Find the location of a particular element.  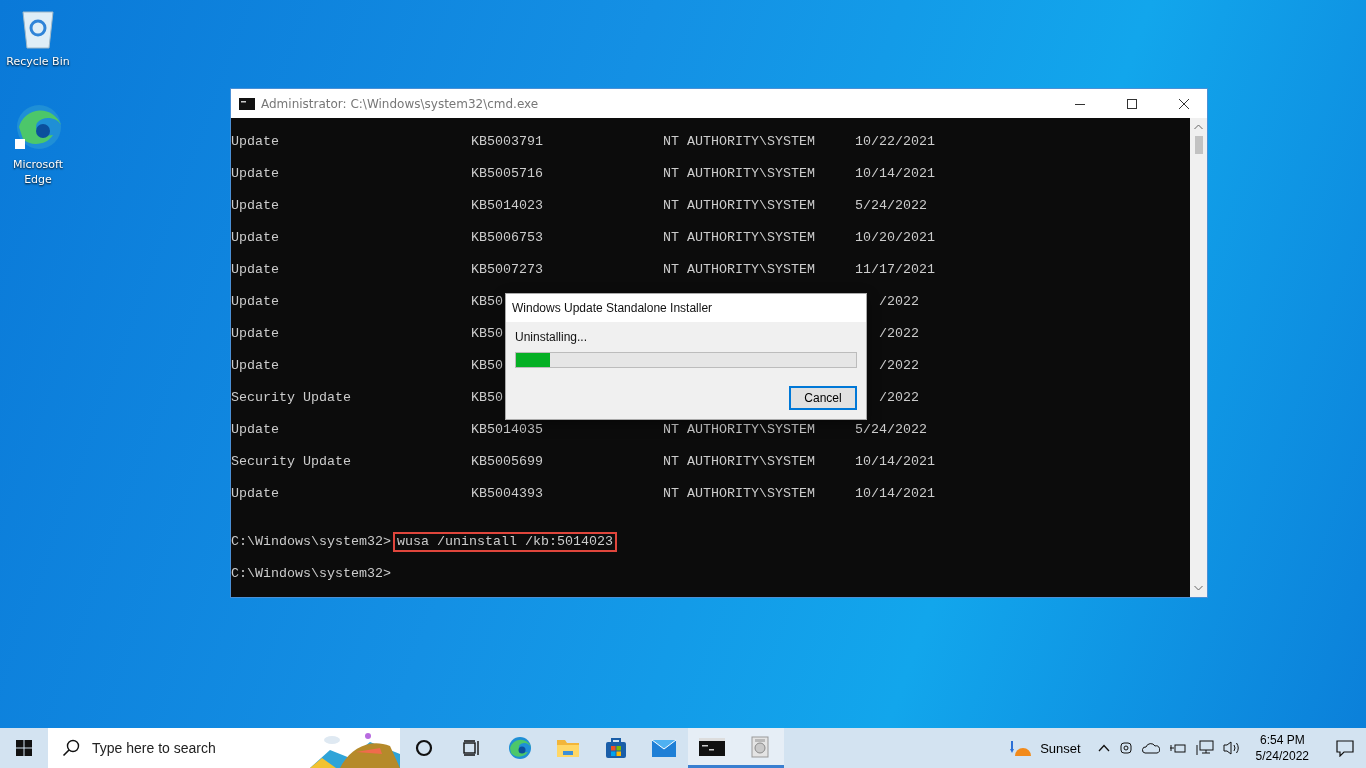

taskbar-app-button is located at coordinates (712, 748).